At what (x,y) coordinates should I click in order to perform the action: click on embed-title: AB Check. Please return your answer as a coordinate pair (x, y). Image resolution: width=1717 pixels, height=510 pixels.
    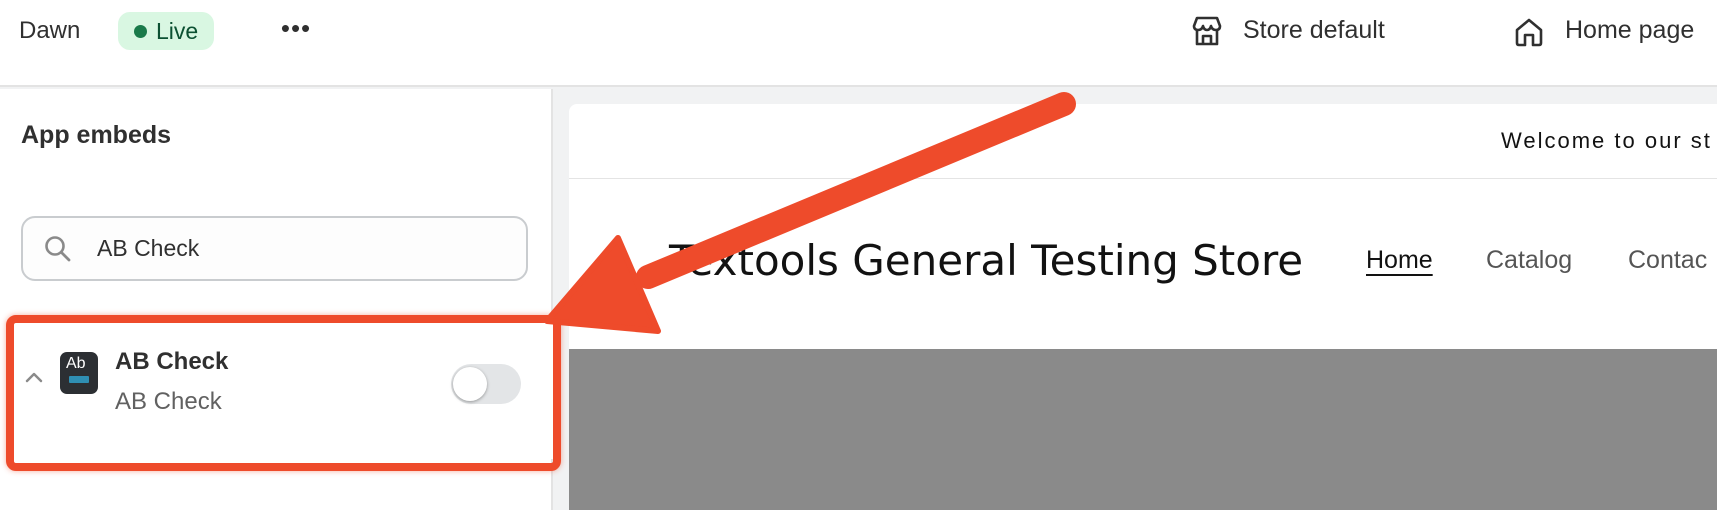
    Looking at the image, I should click on (172, 361).